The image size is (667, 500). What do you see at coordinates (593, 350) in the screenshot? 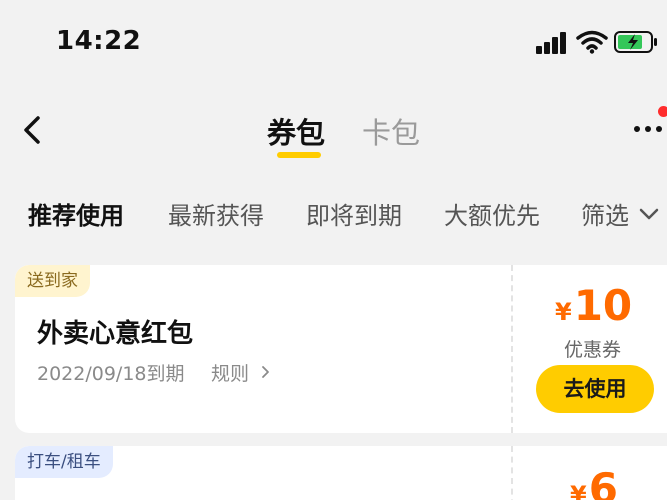
I see `coupon-type-label: 优惠券` at bounding box center [593, 350].